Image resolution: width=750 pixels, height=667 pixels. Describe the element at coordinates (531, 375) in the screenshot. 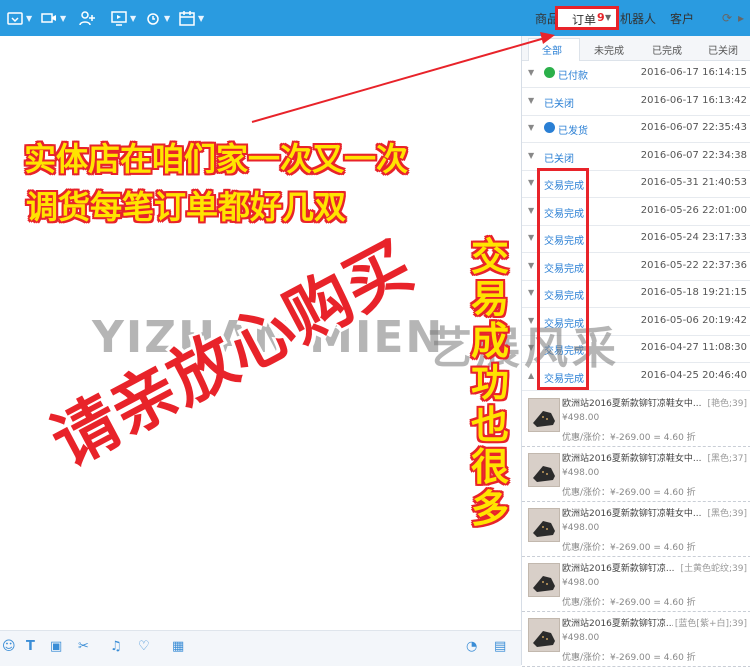

I see `chevron-up-icon: ▲` at that location.